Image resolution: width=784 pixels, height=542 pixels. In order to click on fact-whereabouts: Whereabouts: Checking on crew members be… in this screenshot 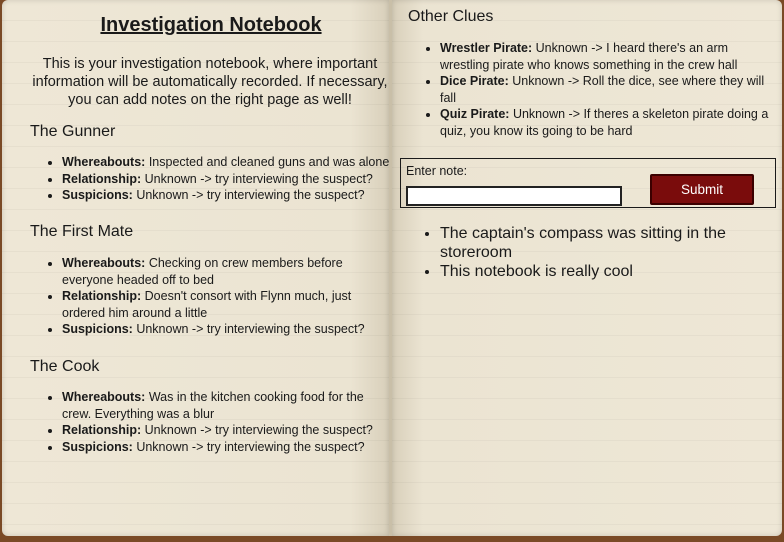, I will do `click(228, 271)`.